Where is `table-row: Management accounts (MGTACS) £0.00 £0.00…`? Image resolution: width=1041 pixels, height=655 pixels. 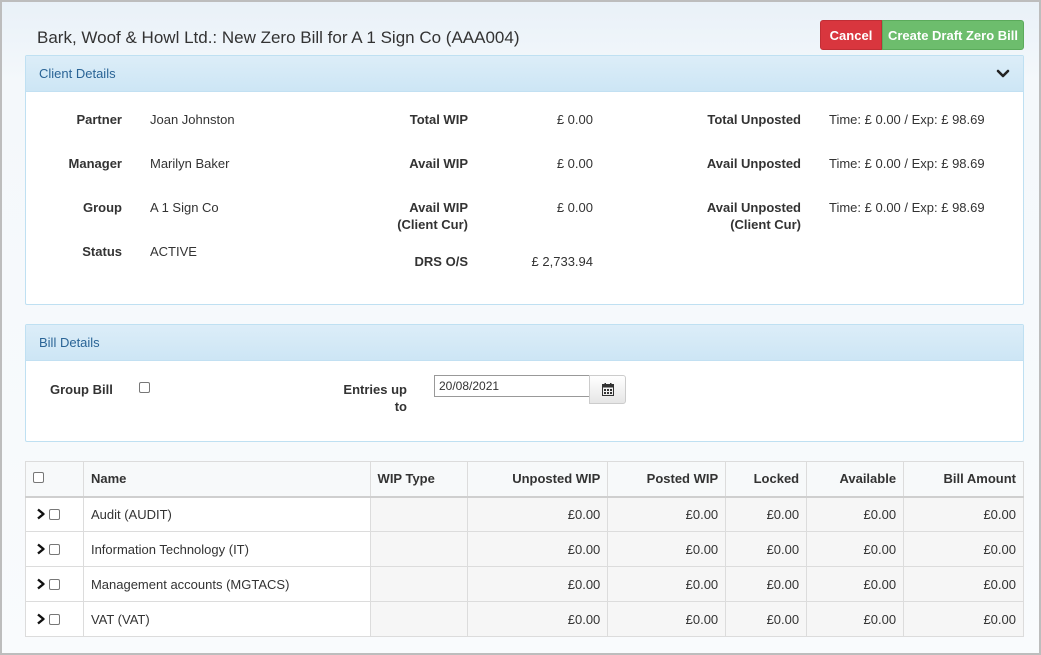
table-row: Management accounts (MGTACS) £0.00 £0.00… is located at coordinates (524, 584).